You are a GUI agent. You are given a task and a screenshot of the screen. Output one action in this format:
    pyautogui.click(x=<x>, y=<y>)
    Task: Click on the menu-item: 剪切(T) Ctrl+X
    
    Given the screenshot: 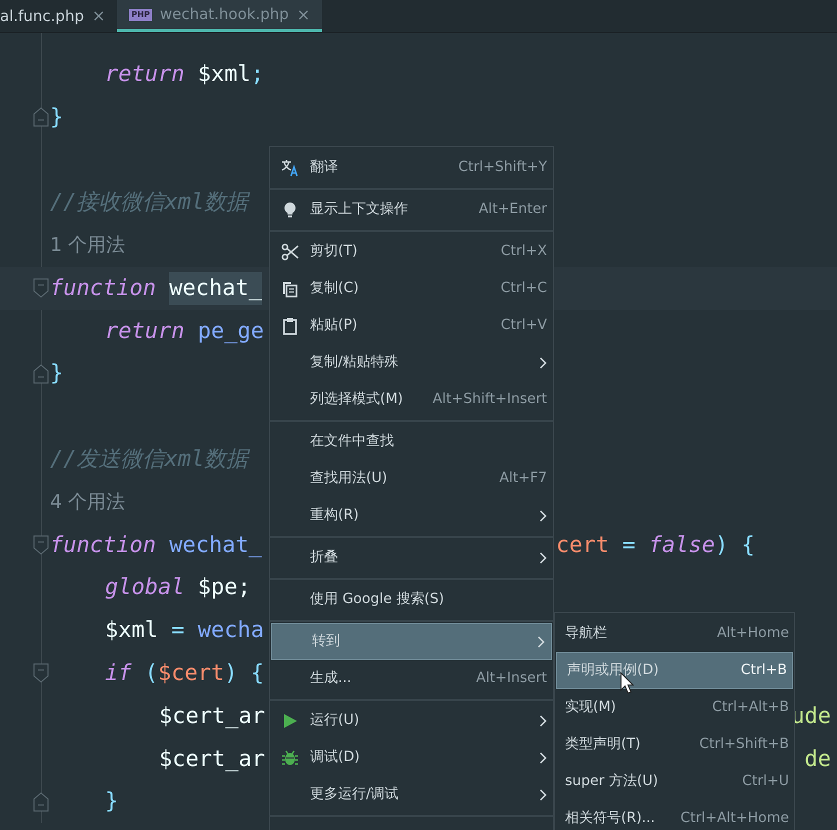 What is the action you would take?
    pyautogui.click(x=411, y=251)
    